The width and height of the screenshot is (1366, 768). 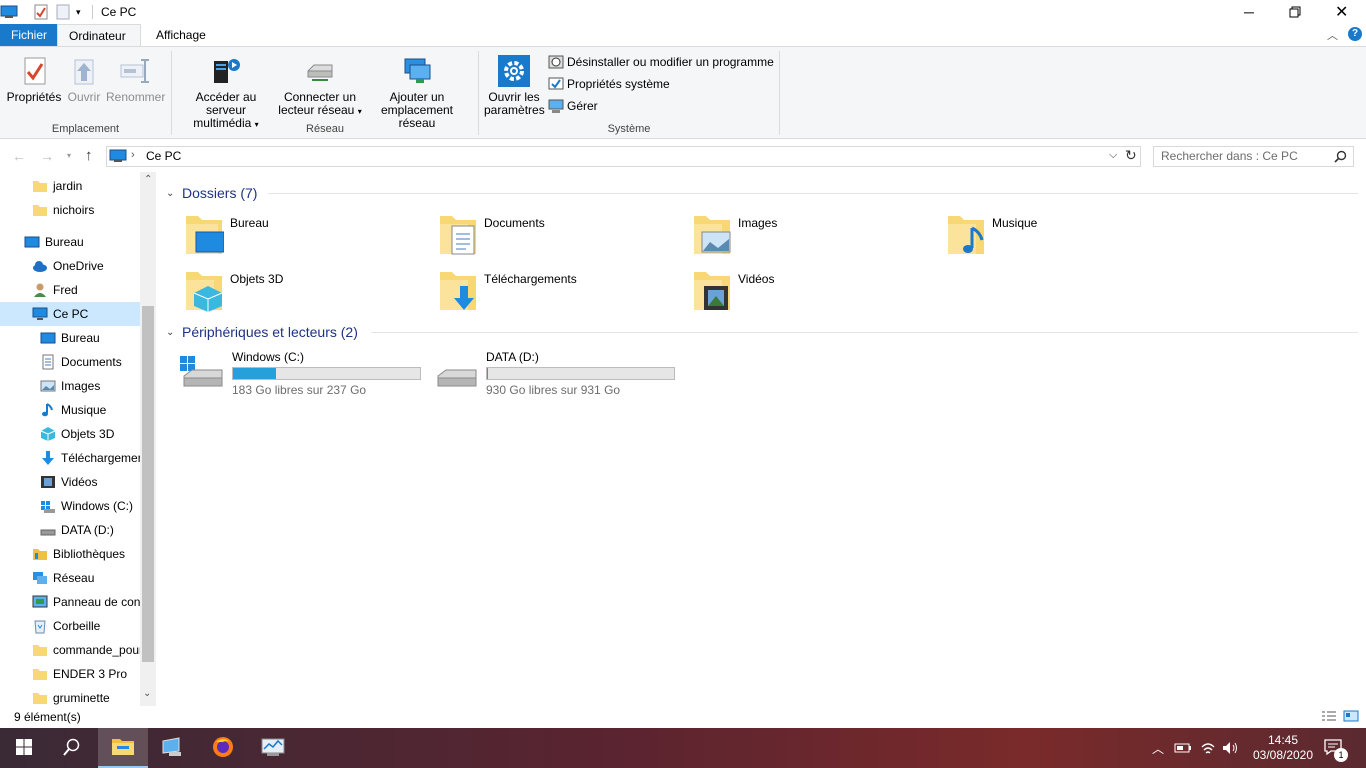 I want to click on back-arrow-icon: ←, so click(x=19, y=156).